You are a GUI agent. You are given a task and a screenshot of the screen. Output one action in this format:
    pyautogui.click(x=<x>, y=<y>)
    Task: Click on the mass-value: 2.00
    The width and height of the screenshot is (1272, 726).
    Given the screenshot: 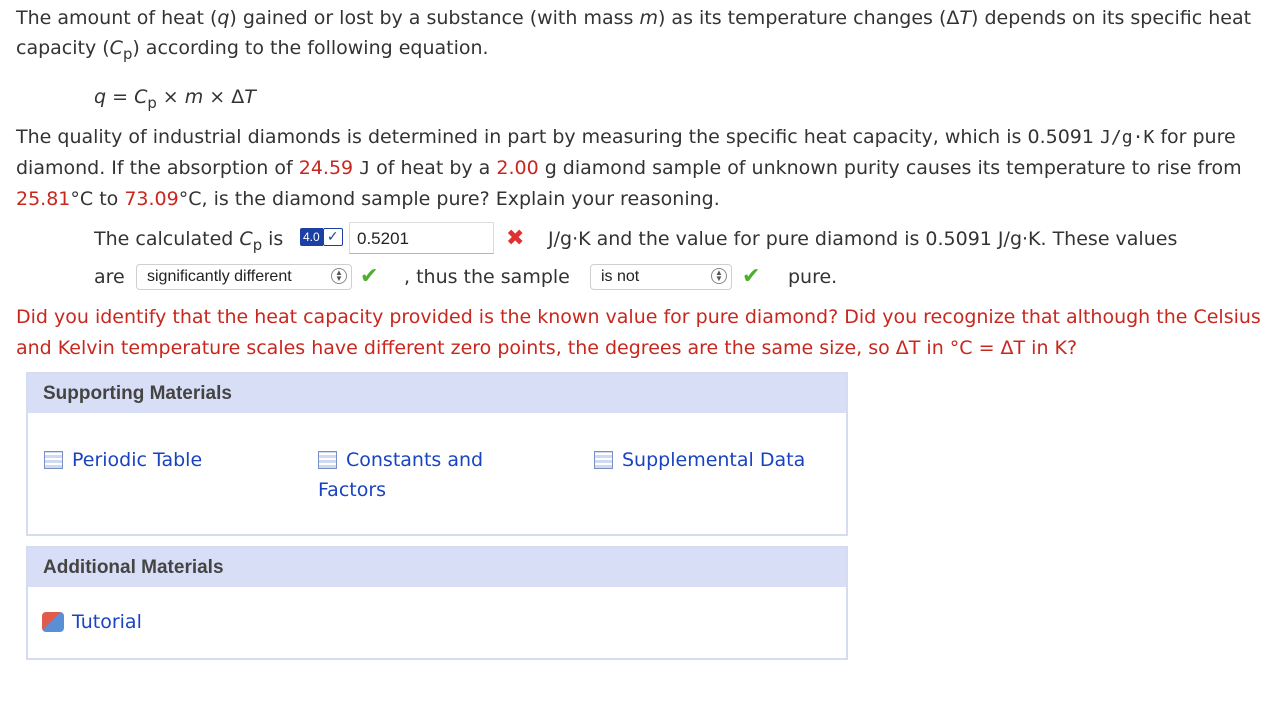 What is the action you would take?
    pyautogui.click(x=517, y=168)
    